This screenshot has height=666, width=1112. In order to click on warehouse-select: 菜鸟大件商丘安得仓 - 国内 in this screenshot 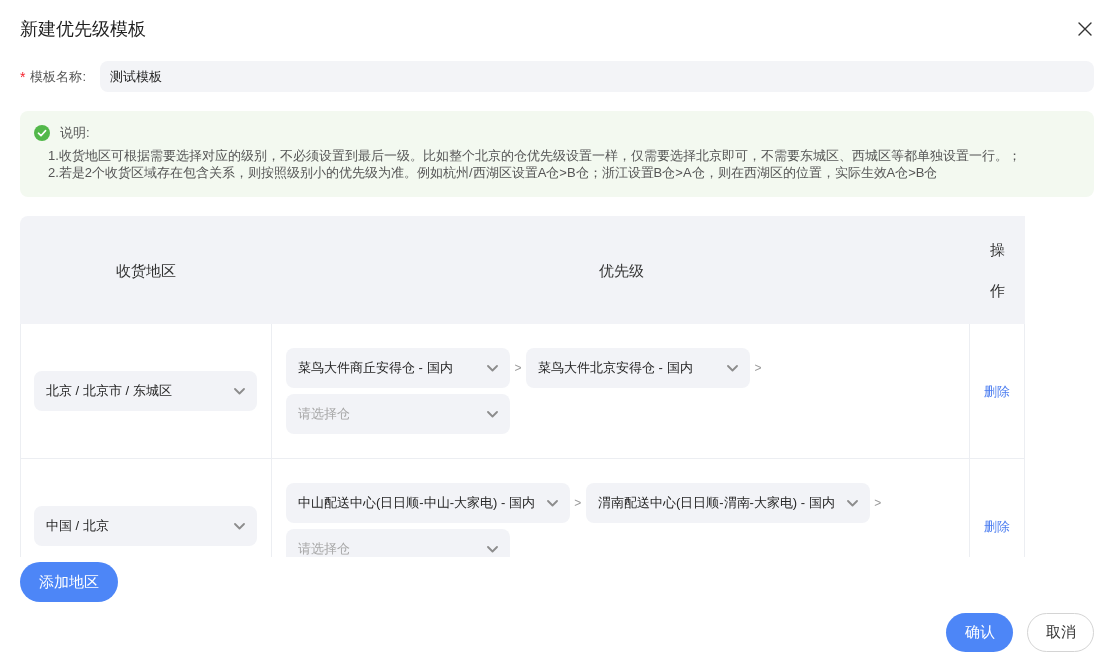, I will do `click(398, 368)`.